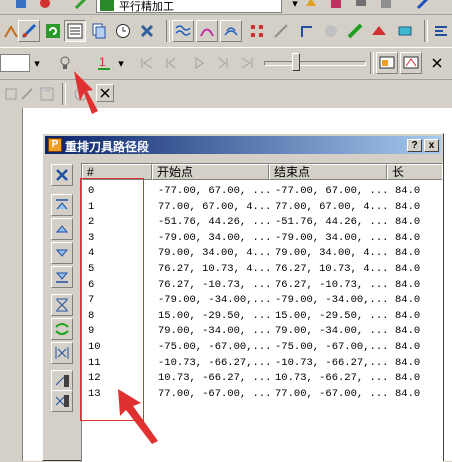 This screenshot has height=462, width=452. I want to click on disabled-info-icon, so click(81, 94).